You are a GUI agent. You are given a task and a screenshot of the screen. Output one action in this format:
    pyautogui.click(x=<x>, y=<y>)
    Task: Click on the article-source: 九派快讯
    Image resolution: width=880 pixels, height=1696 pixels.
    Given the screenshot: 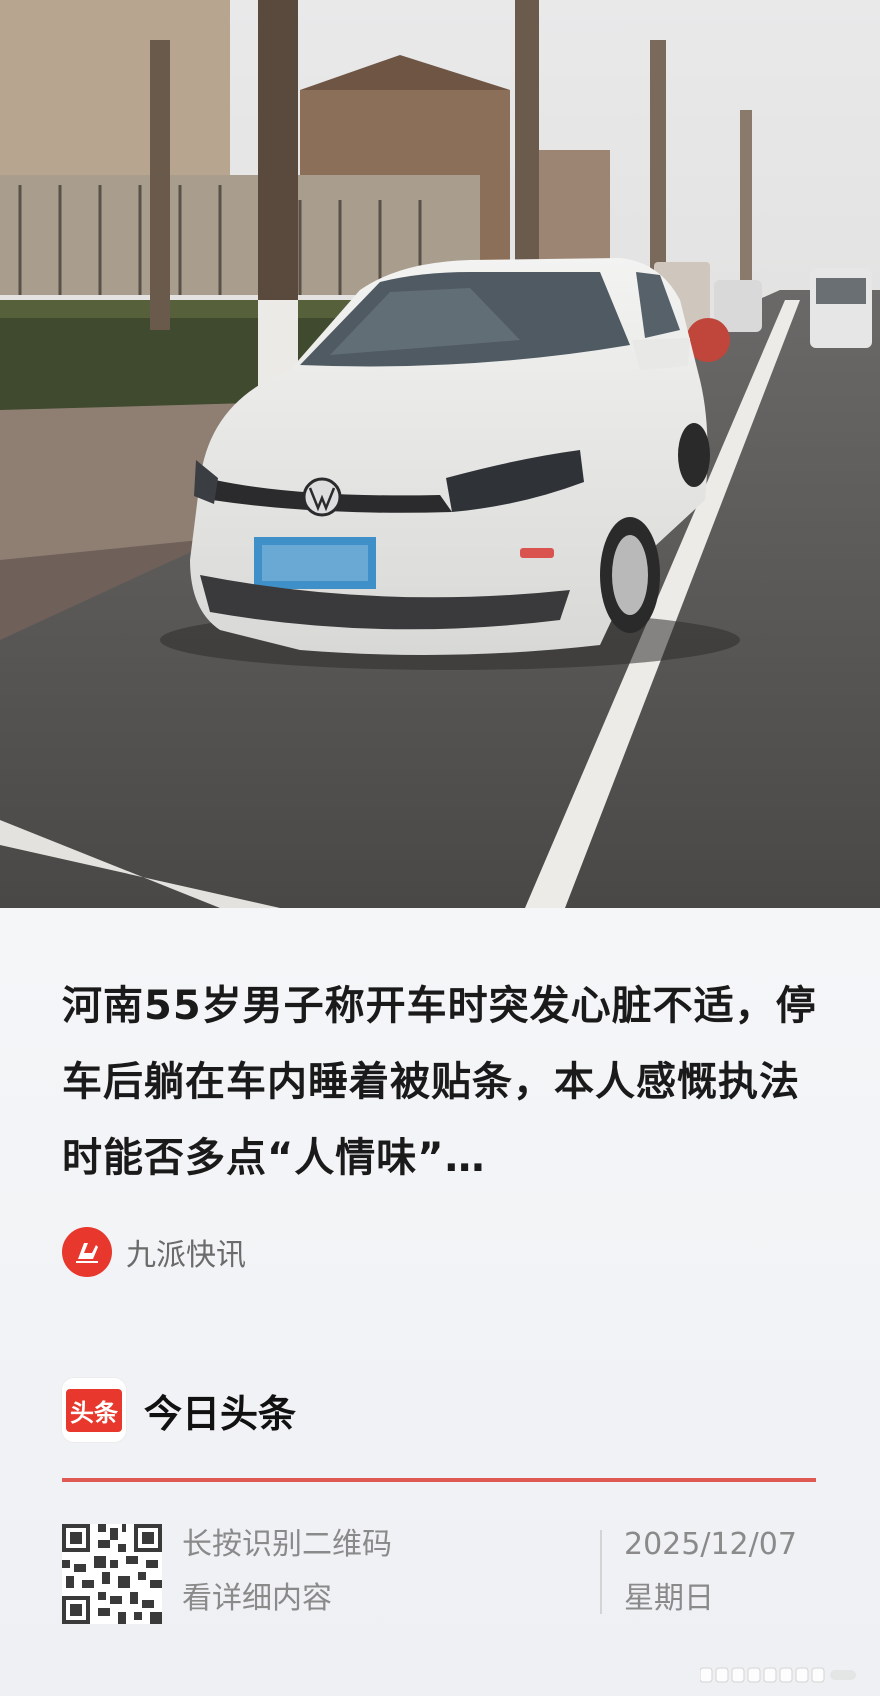 What is the action you would take?
    pyautogui.click(x=154, y=1252)
    